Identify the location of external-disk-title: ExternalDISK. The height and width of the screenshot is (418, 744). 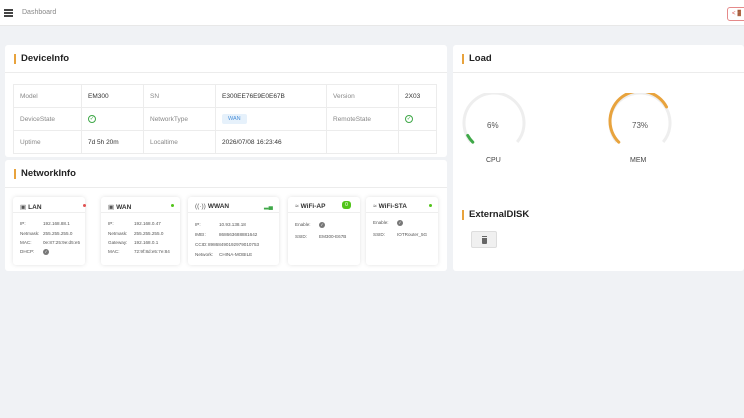
(495, 215).